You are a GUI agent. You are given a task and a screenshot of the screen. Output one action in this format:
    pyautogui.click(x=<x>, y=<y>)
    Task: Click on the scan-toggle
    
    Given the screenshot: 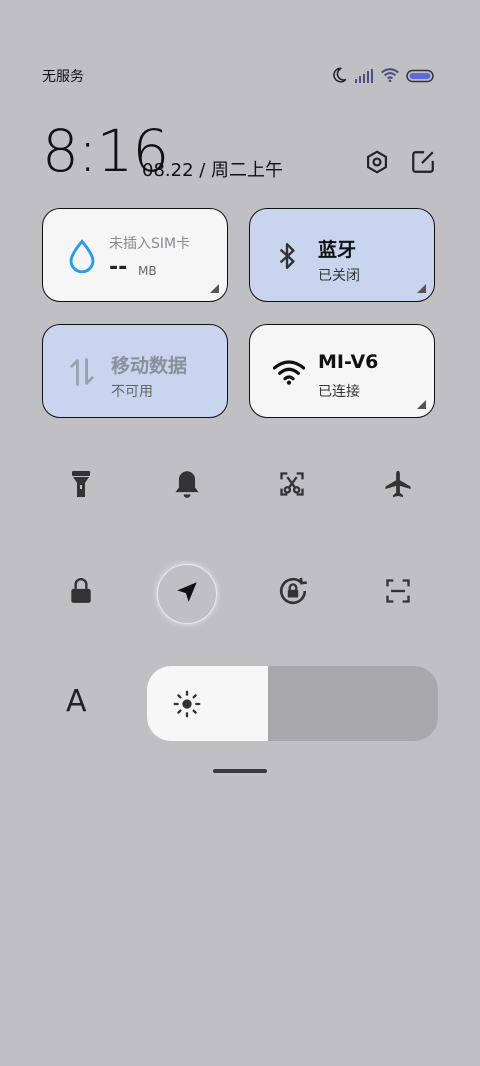 What is the action you would take?
    pyautogui.click(x=398, y=593)
    